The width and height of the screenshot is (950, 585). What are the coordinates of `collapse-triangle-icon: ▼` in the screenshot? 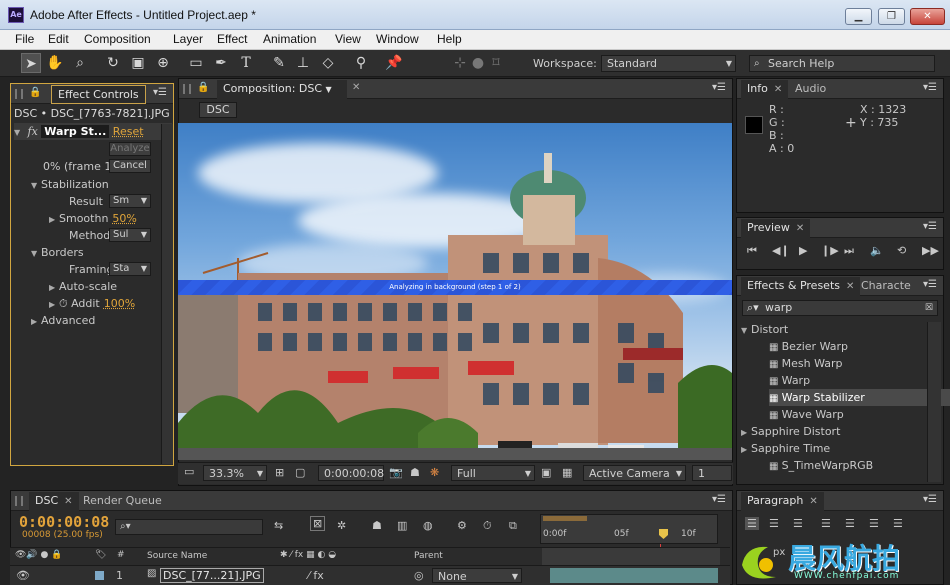 It's located at (19, 132).